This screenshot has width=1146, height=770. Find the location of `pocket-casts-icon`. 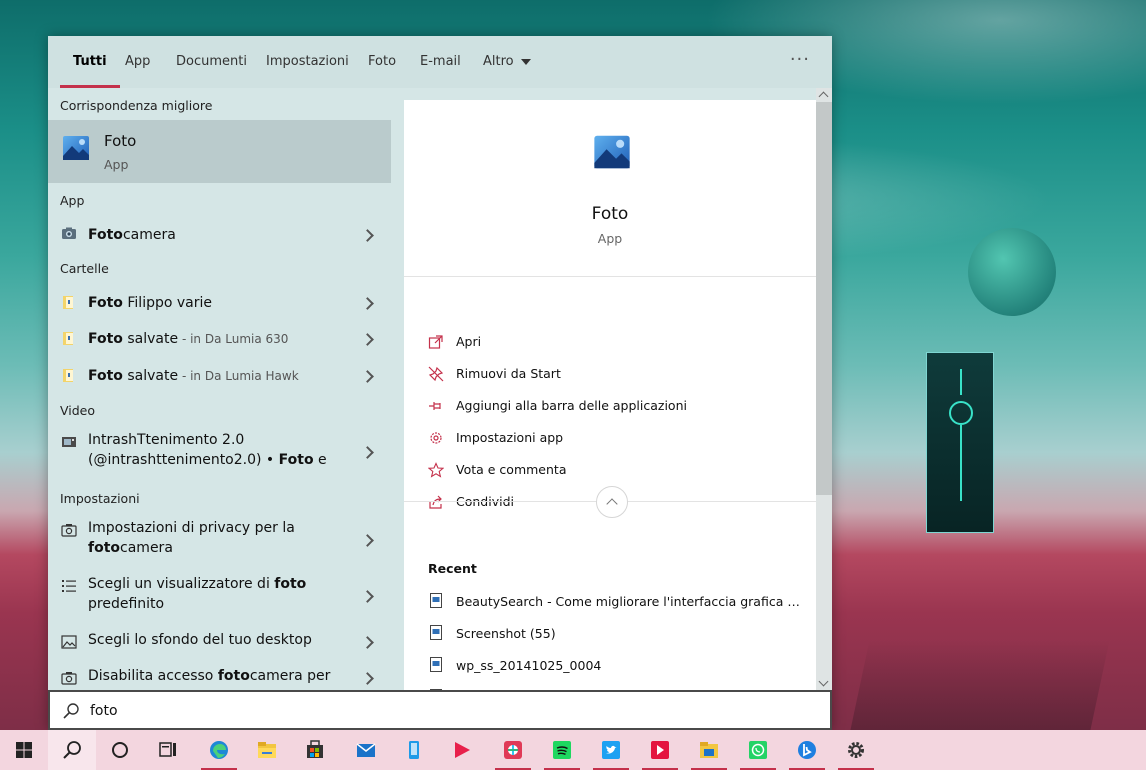

pocket-casts-icon is located at coordinates (660, 750).